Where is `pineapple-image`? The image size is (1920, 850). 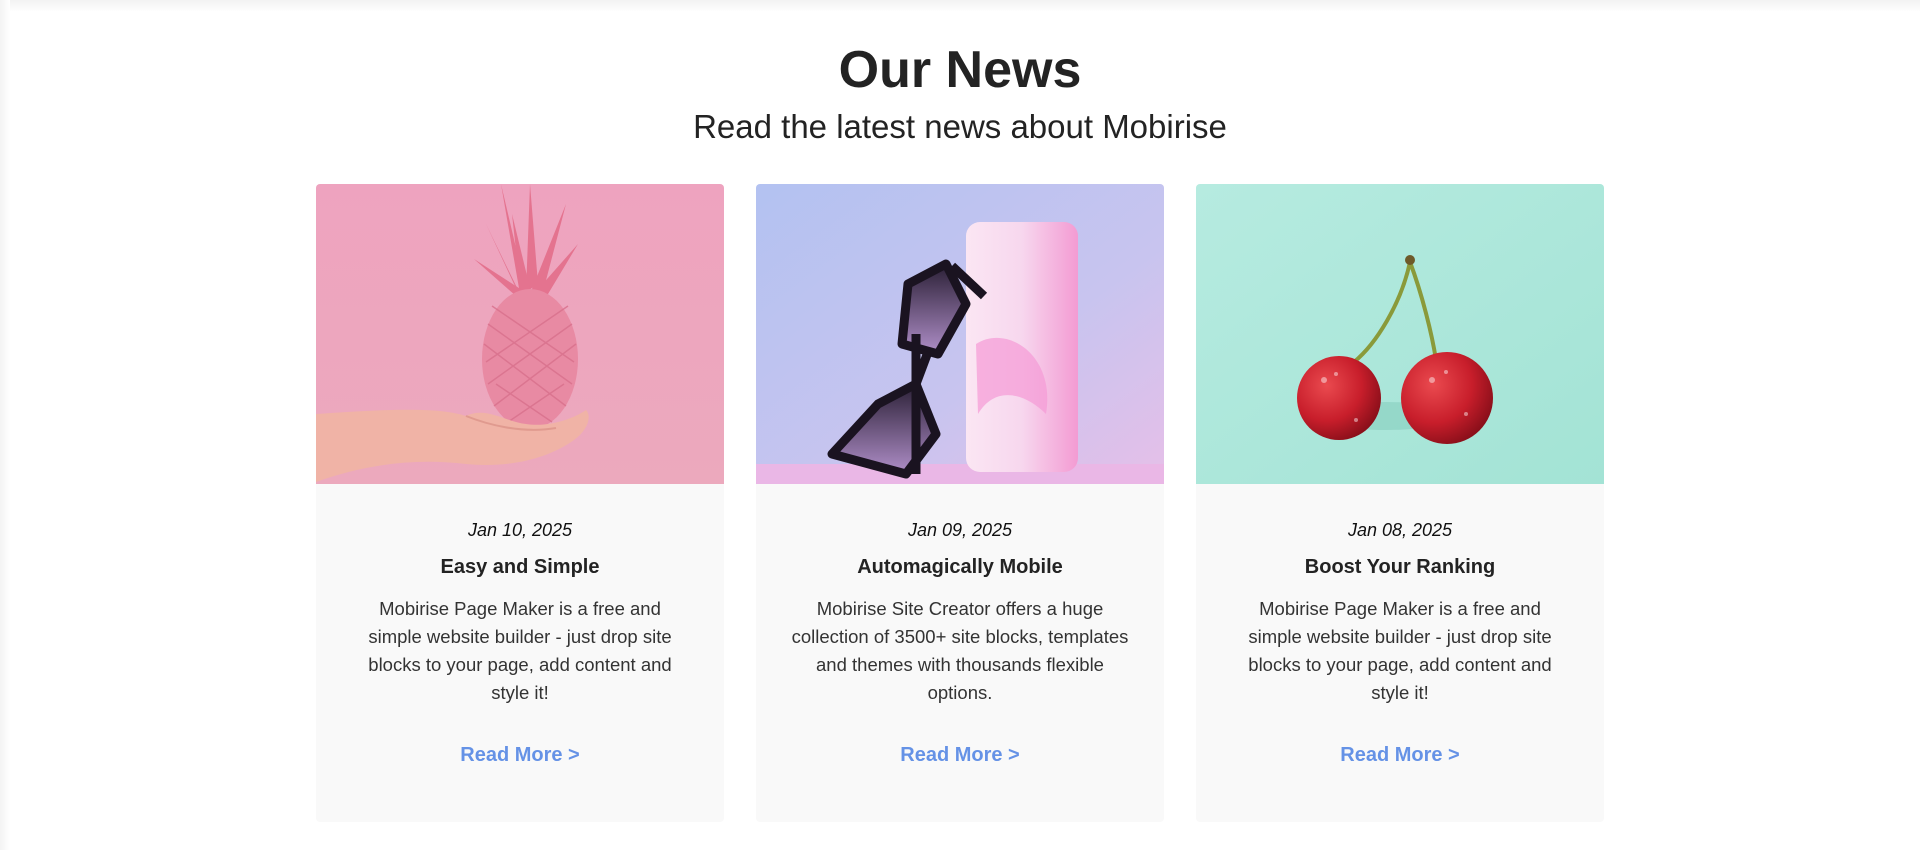 pineapple-image is located at coordinates (520, 334).